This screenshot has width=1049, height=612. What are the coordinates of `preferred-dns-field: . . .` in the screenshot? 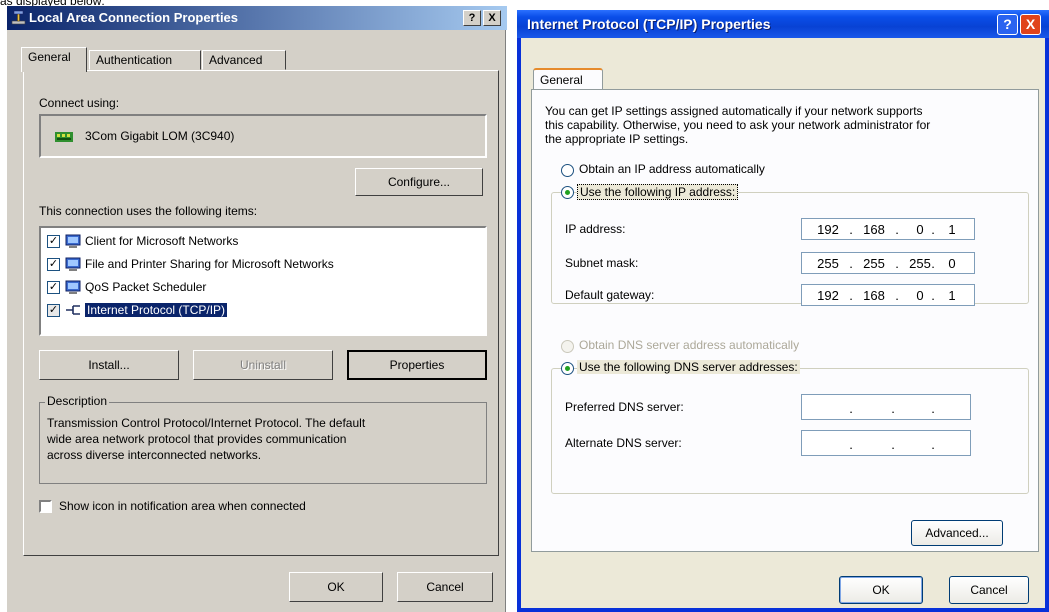 It's located at (886, 407).